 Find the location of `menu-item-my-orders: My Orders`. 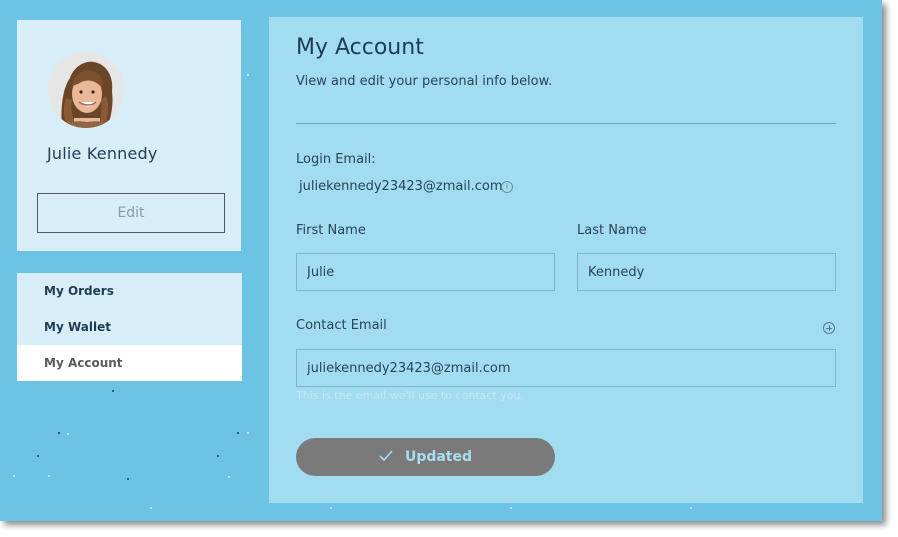

menu-item-my-orders: My Orders is located at coordinates (129, 291).